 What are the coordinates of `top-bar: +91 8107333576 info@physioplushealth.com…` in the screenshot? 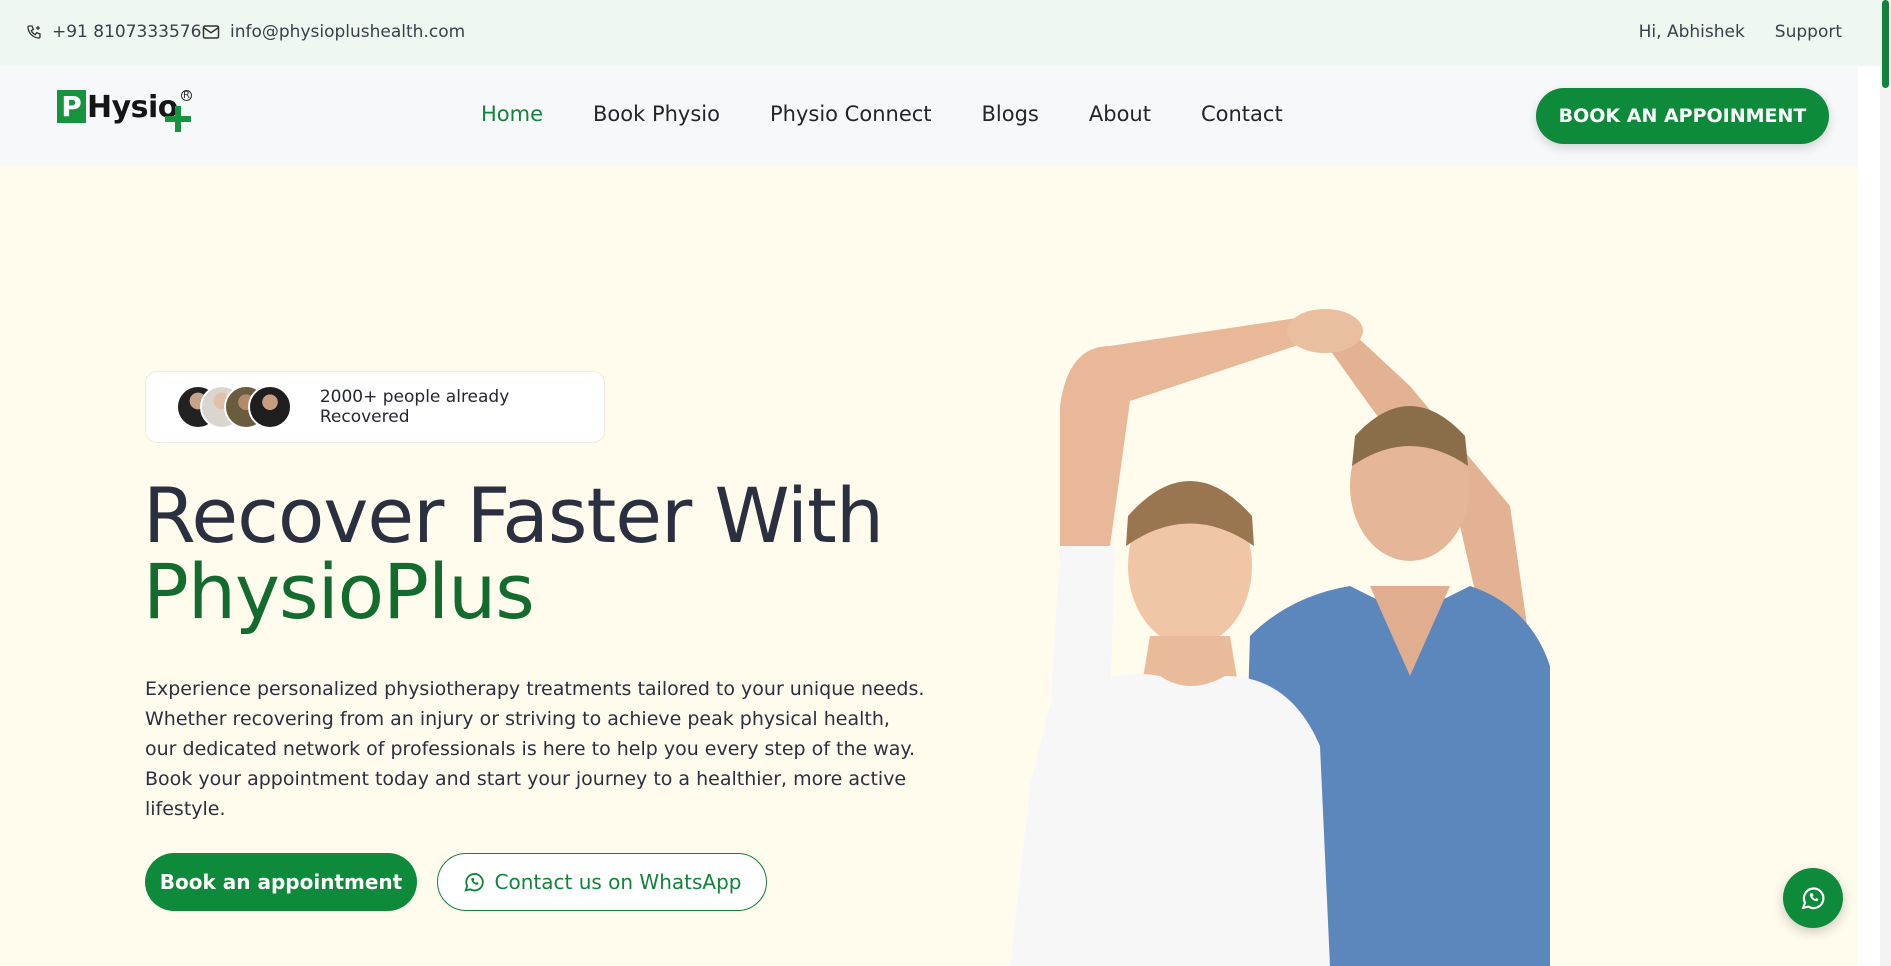 It's located at (940, 33).